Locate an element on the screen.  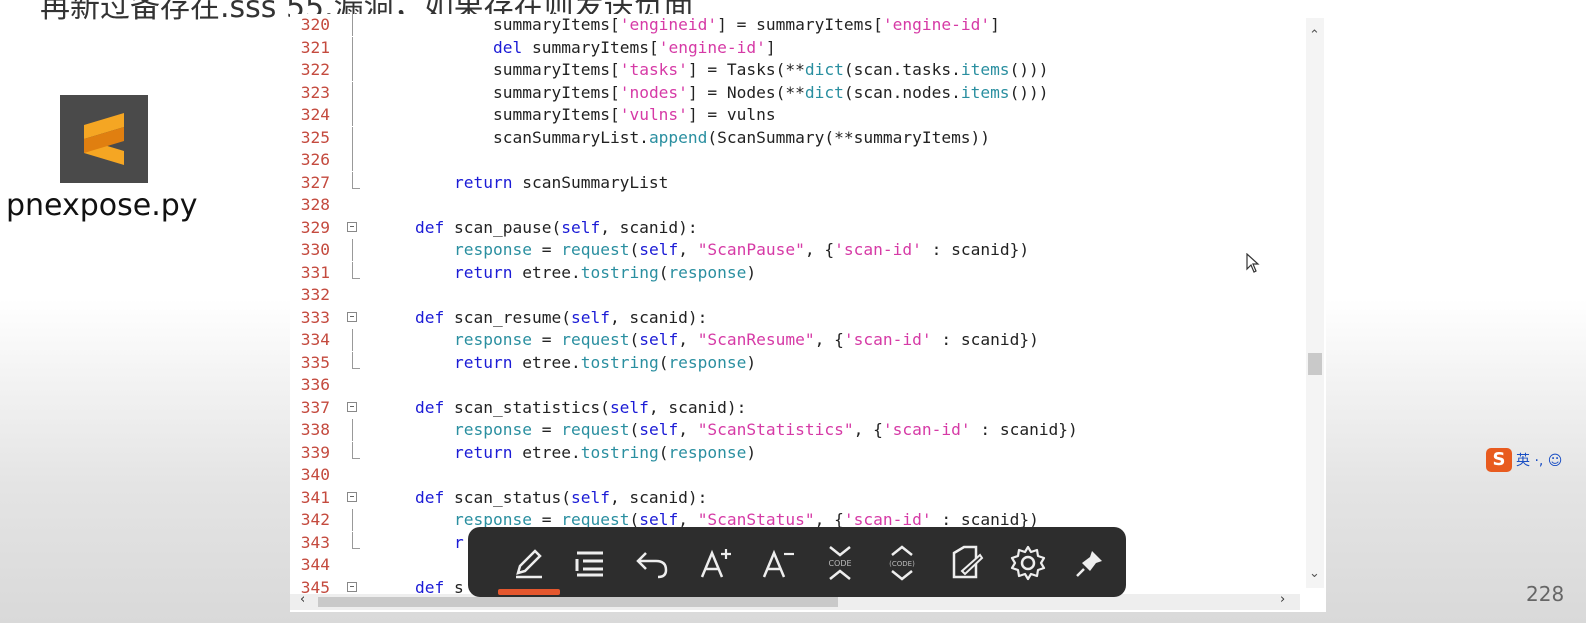
code-line: 327 return scanSummaryList is located at coordinates (795, 182).